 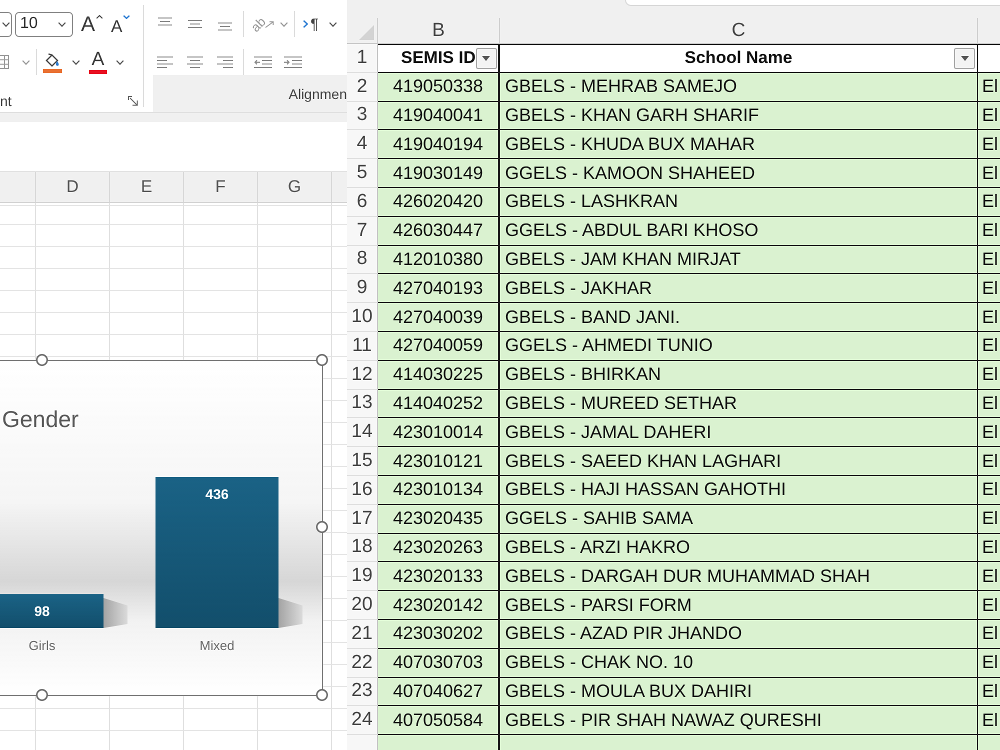 I want to click on paint-bucket-icon, so click(x=52, y=62).